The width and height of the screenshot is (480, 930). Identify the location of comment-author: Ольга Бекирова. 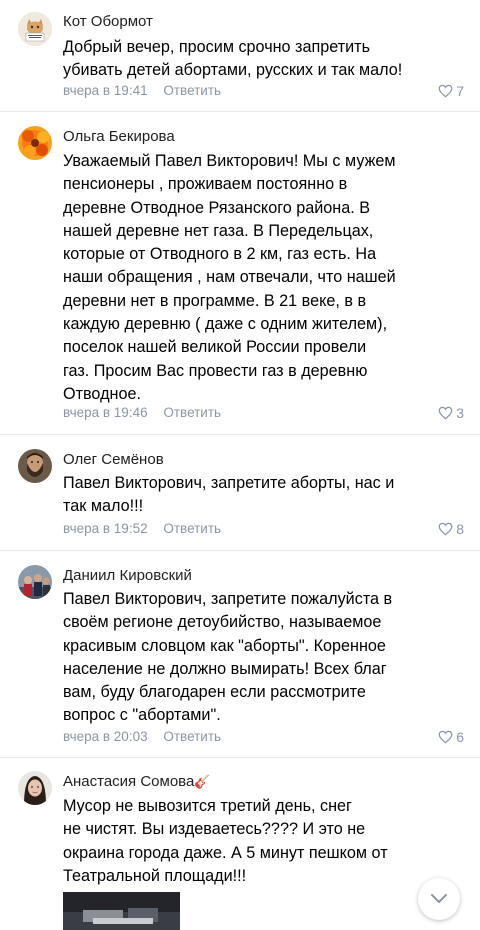
(119, 136).